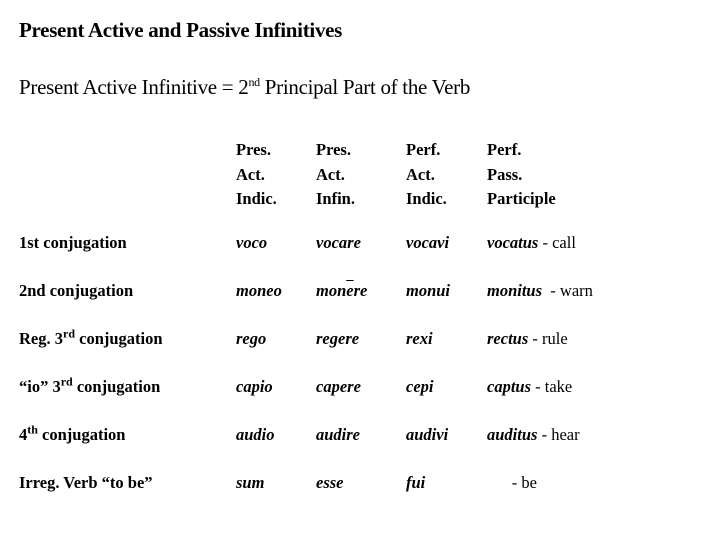  What do you see at coordinates (254, 386) in the screenshot?
I see `present-active-indicative: capio` at bounding box center [254, 386].